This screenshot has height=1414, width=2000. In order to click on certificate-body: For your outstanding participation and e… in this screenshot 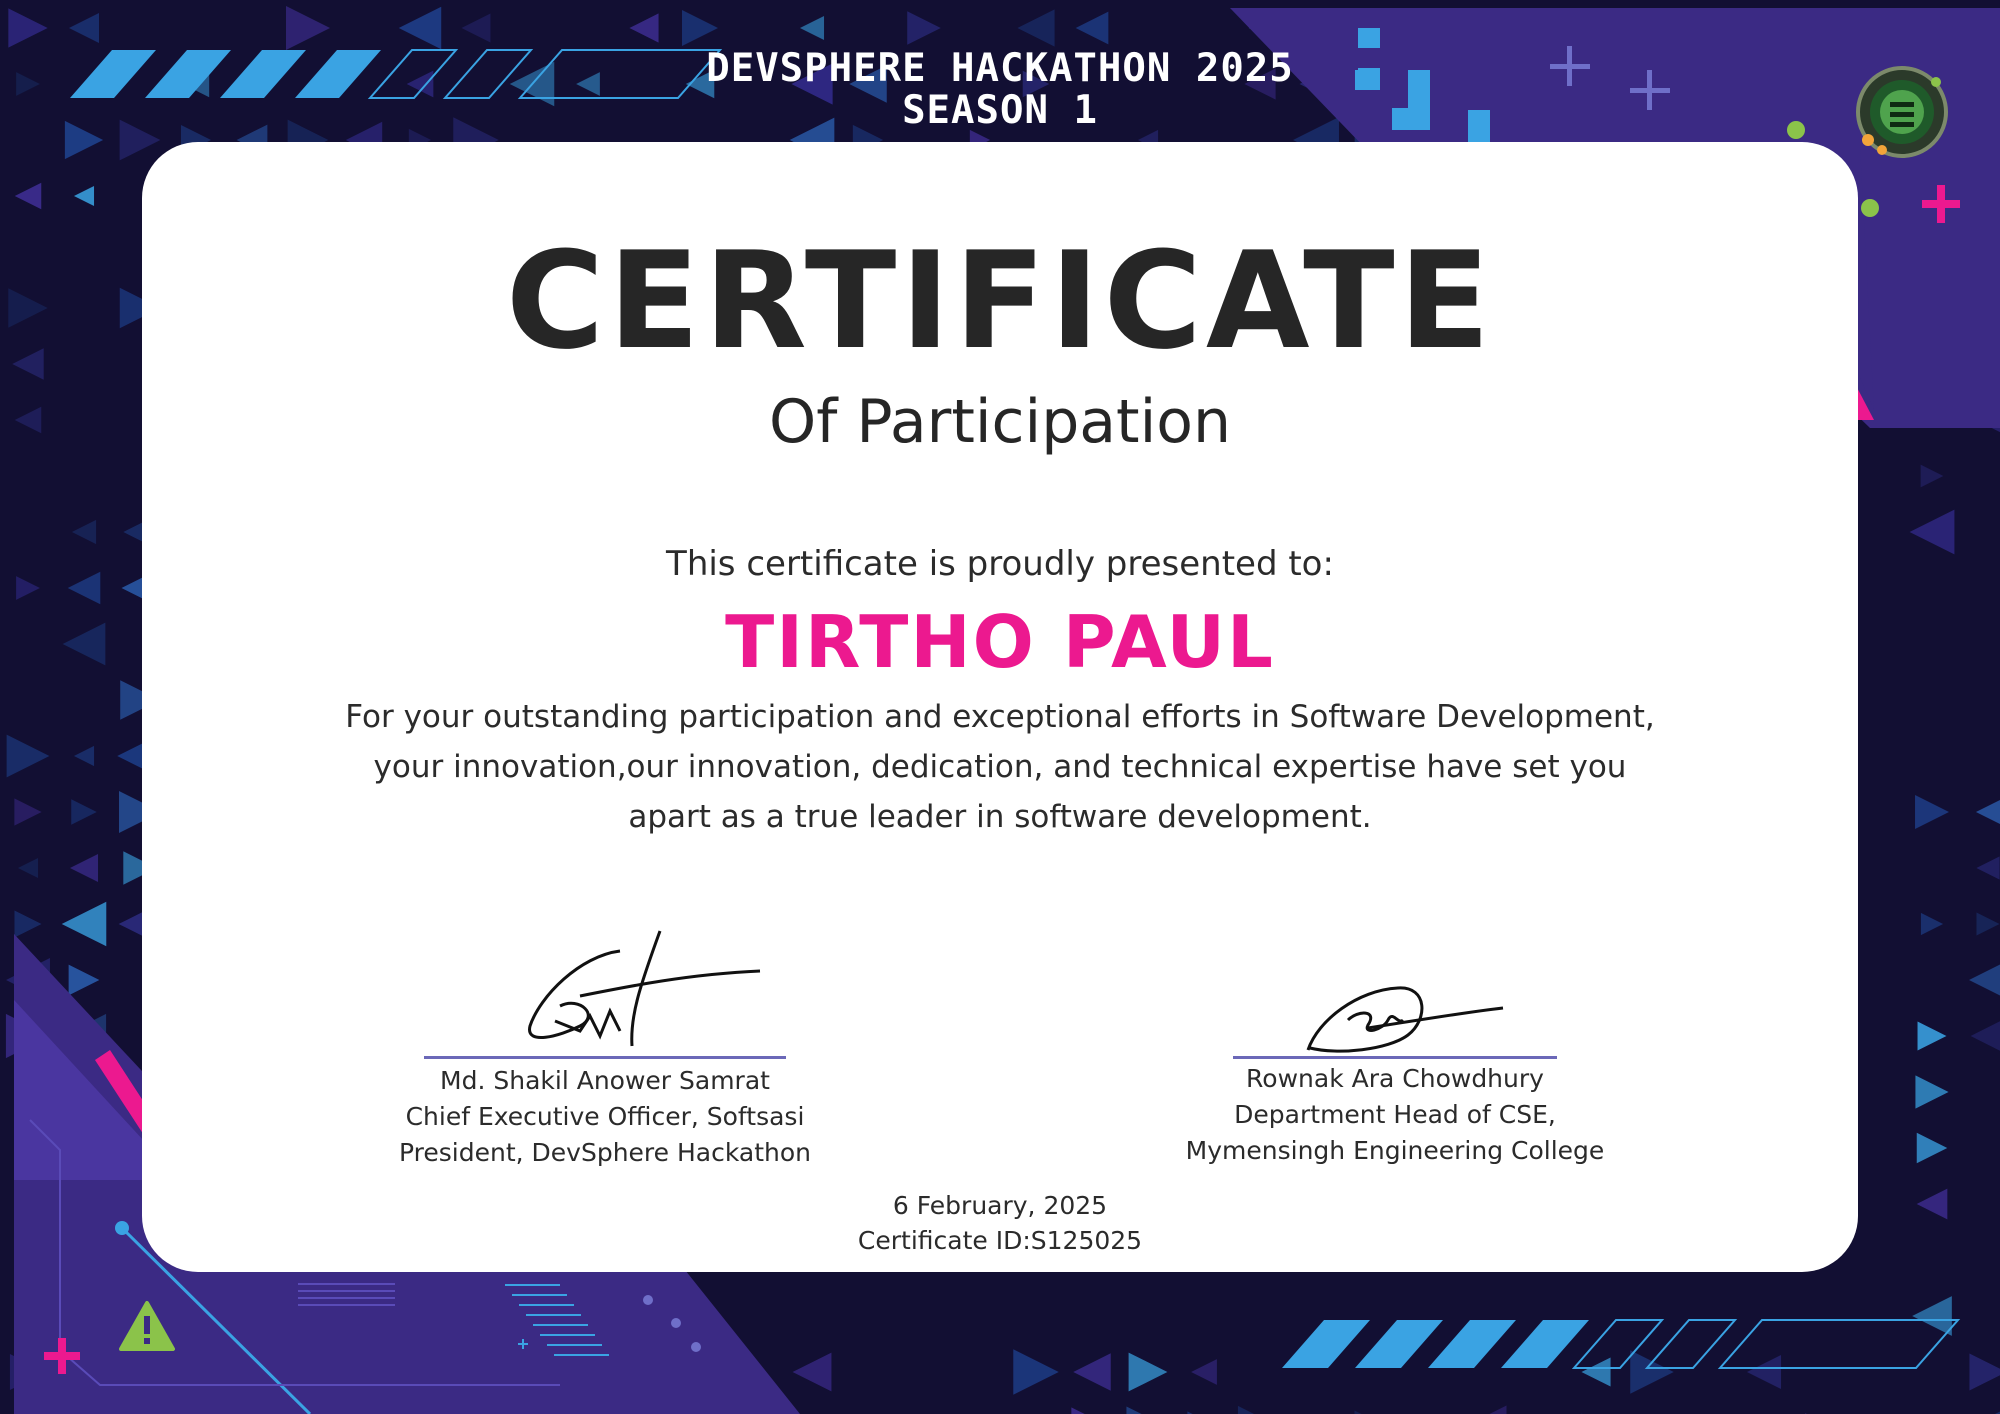, I will do `click(1000, 767)`.